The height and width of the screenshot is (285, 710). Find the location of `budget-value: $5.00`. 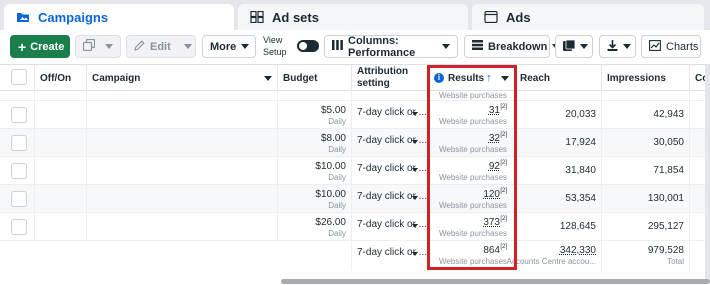

budget-value: $5.00 is located at coordinates (333, 110).